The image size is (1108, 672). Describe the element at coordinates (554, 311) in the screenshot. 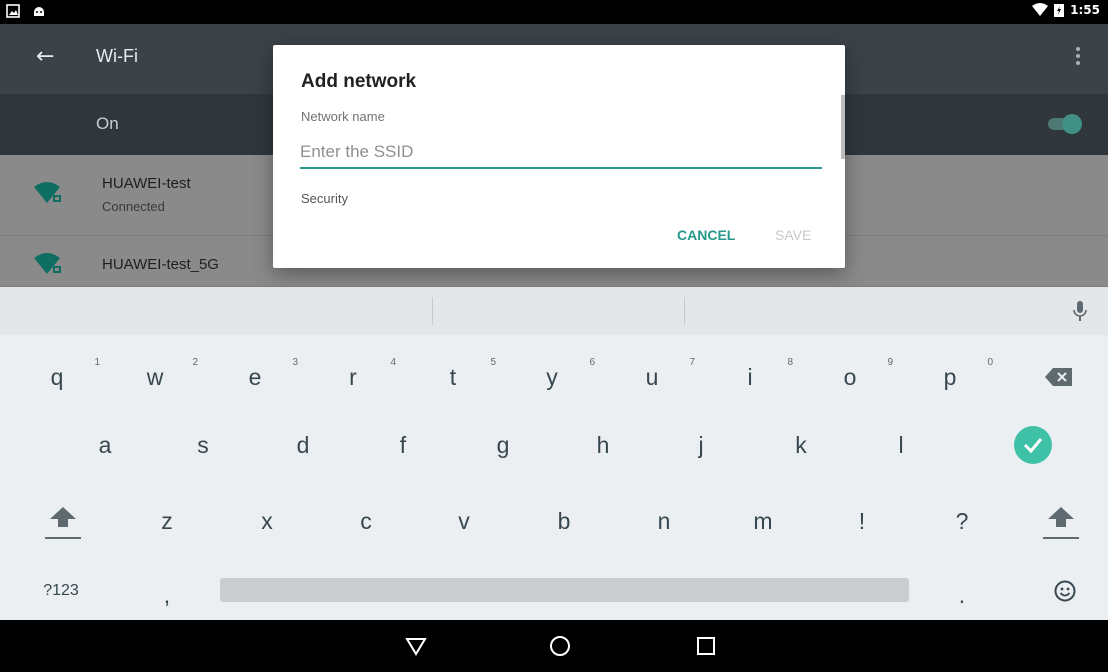

I see `suggestion-strip` at that location.